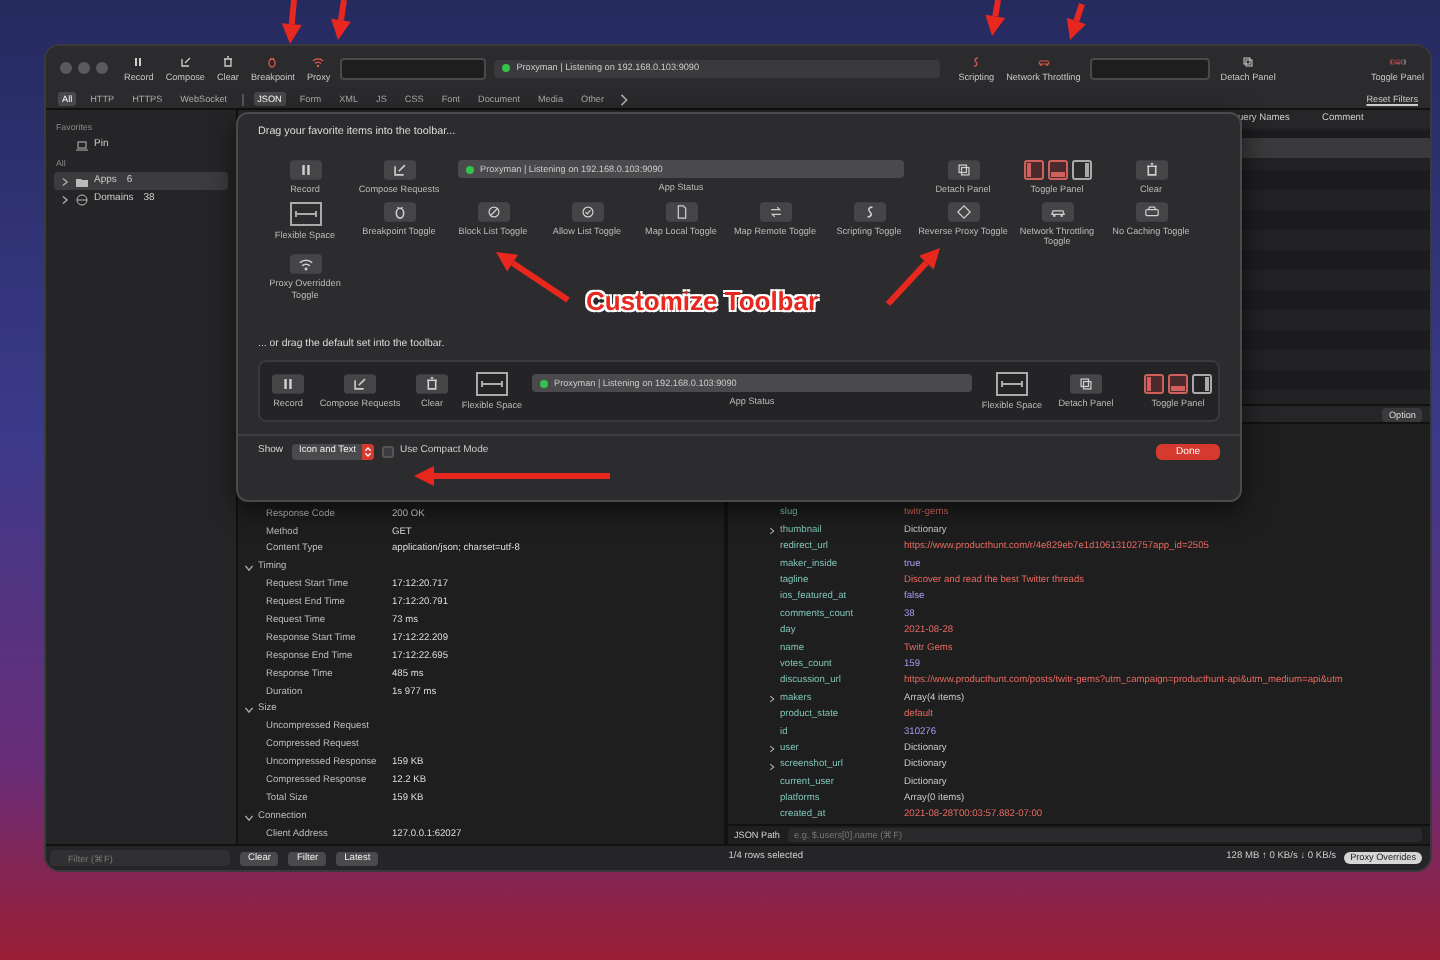 The image size is (1440, 960). I want to click on drive-icon, so click(1151, 211).